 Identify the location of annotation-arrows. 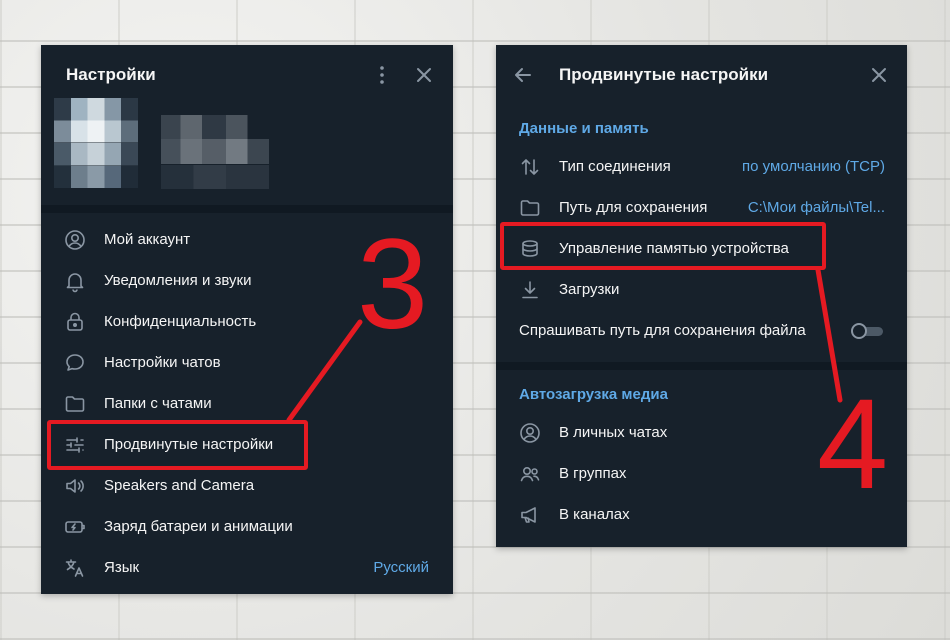
(564, 345).